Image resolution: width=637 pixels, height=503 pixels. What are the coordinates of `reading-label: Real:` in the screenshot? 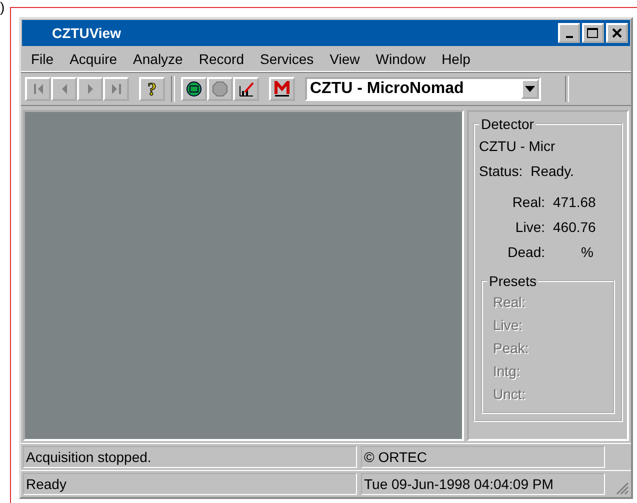 It's located at (528, 202).